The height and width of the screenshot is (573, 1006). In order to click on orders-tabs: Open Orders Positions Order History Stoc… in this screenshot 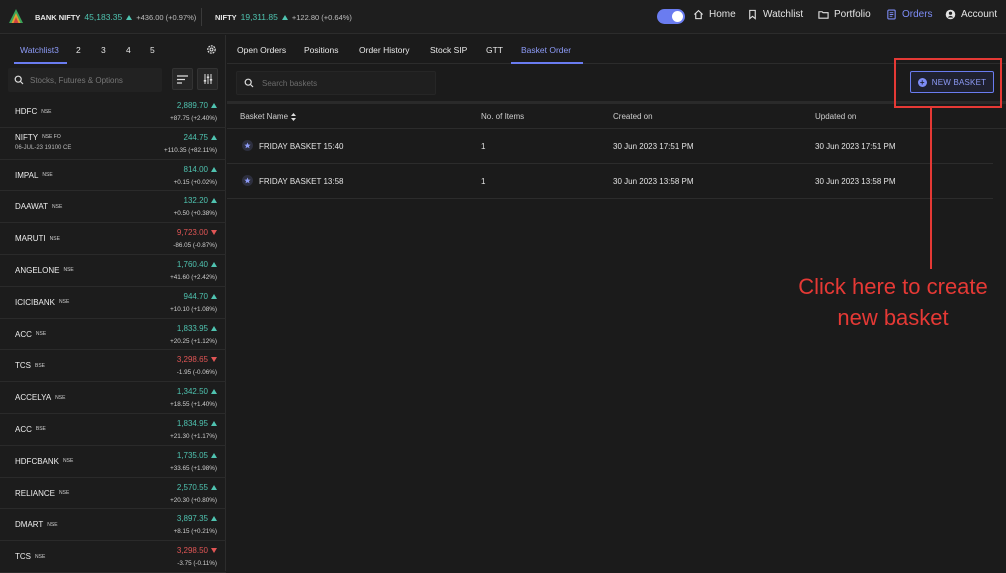, I will do `click(616, 49)`.